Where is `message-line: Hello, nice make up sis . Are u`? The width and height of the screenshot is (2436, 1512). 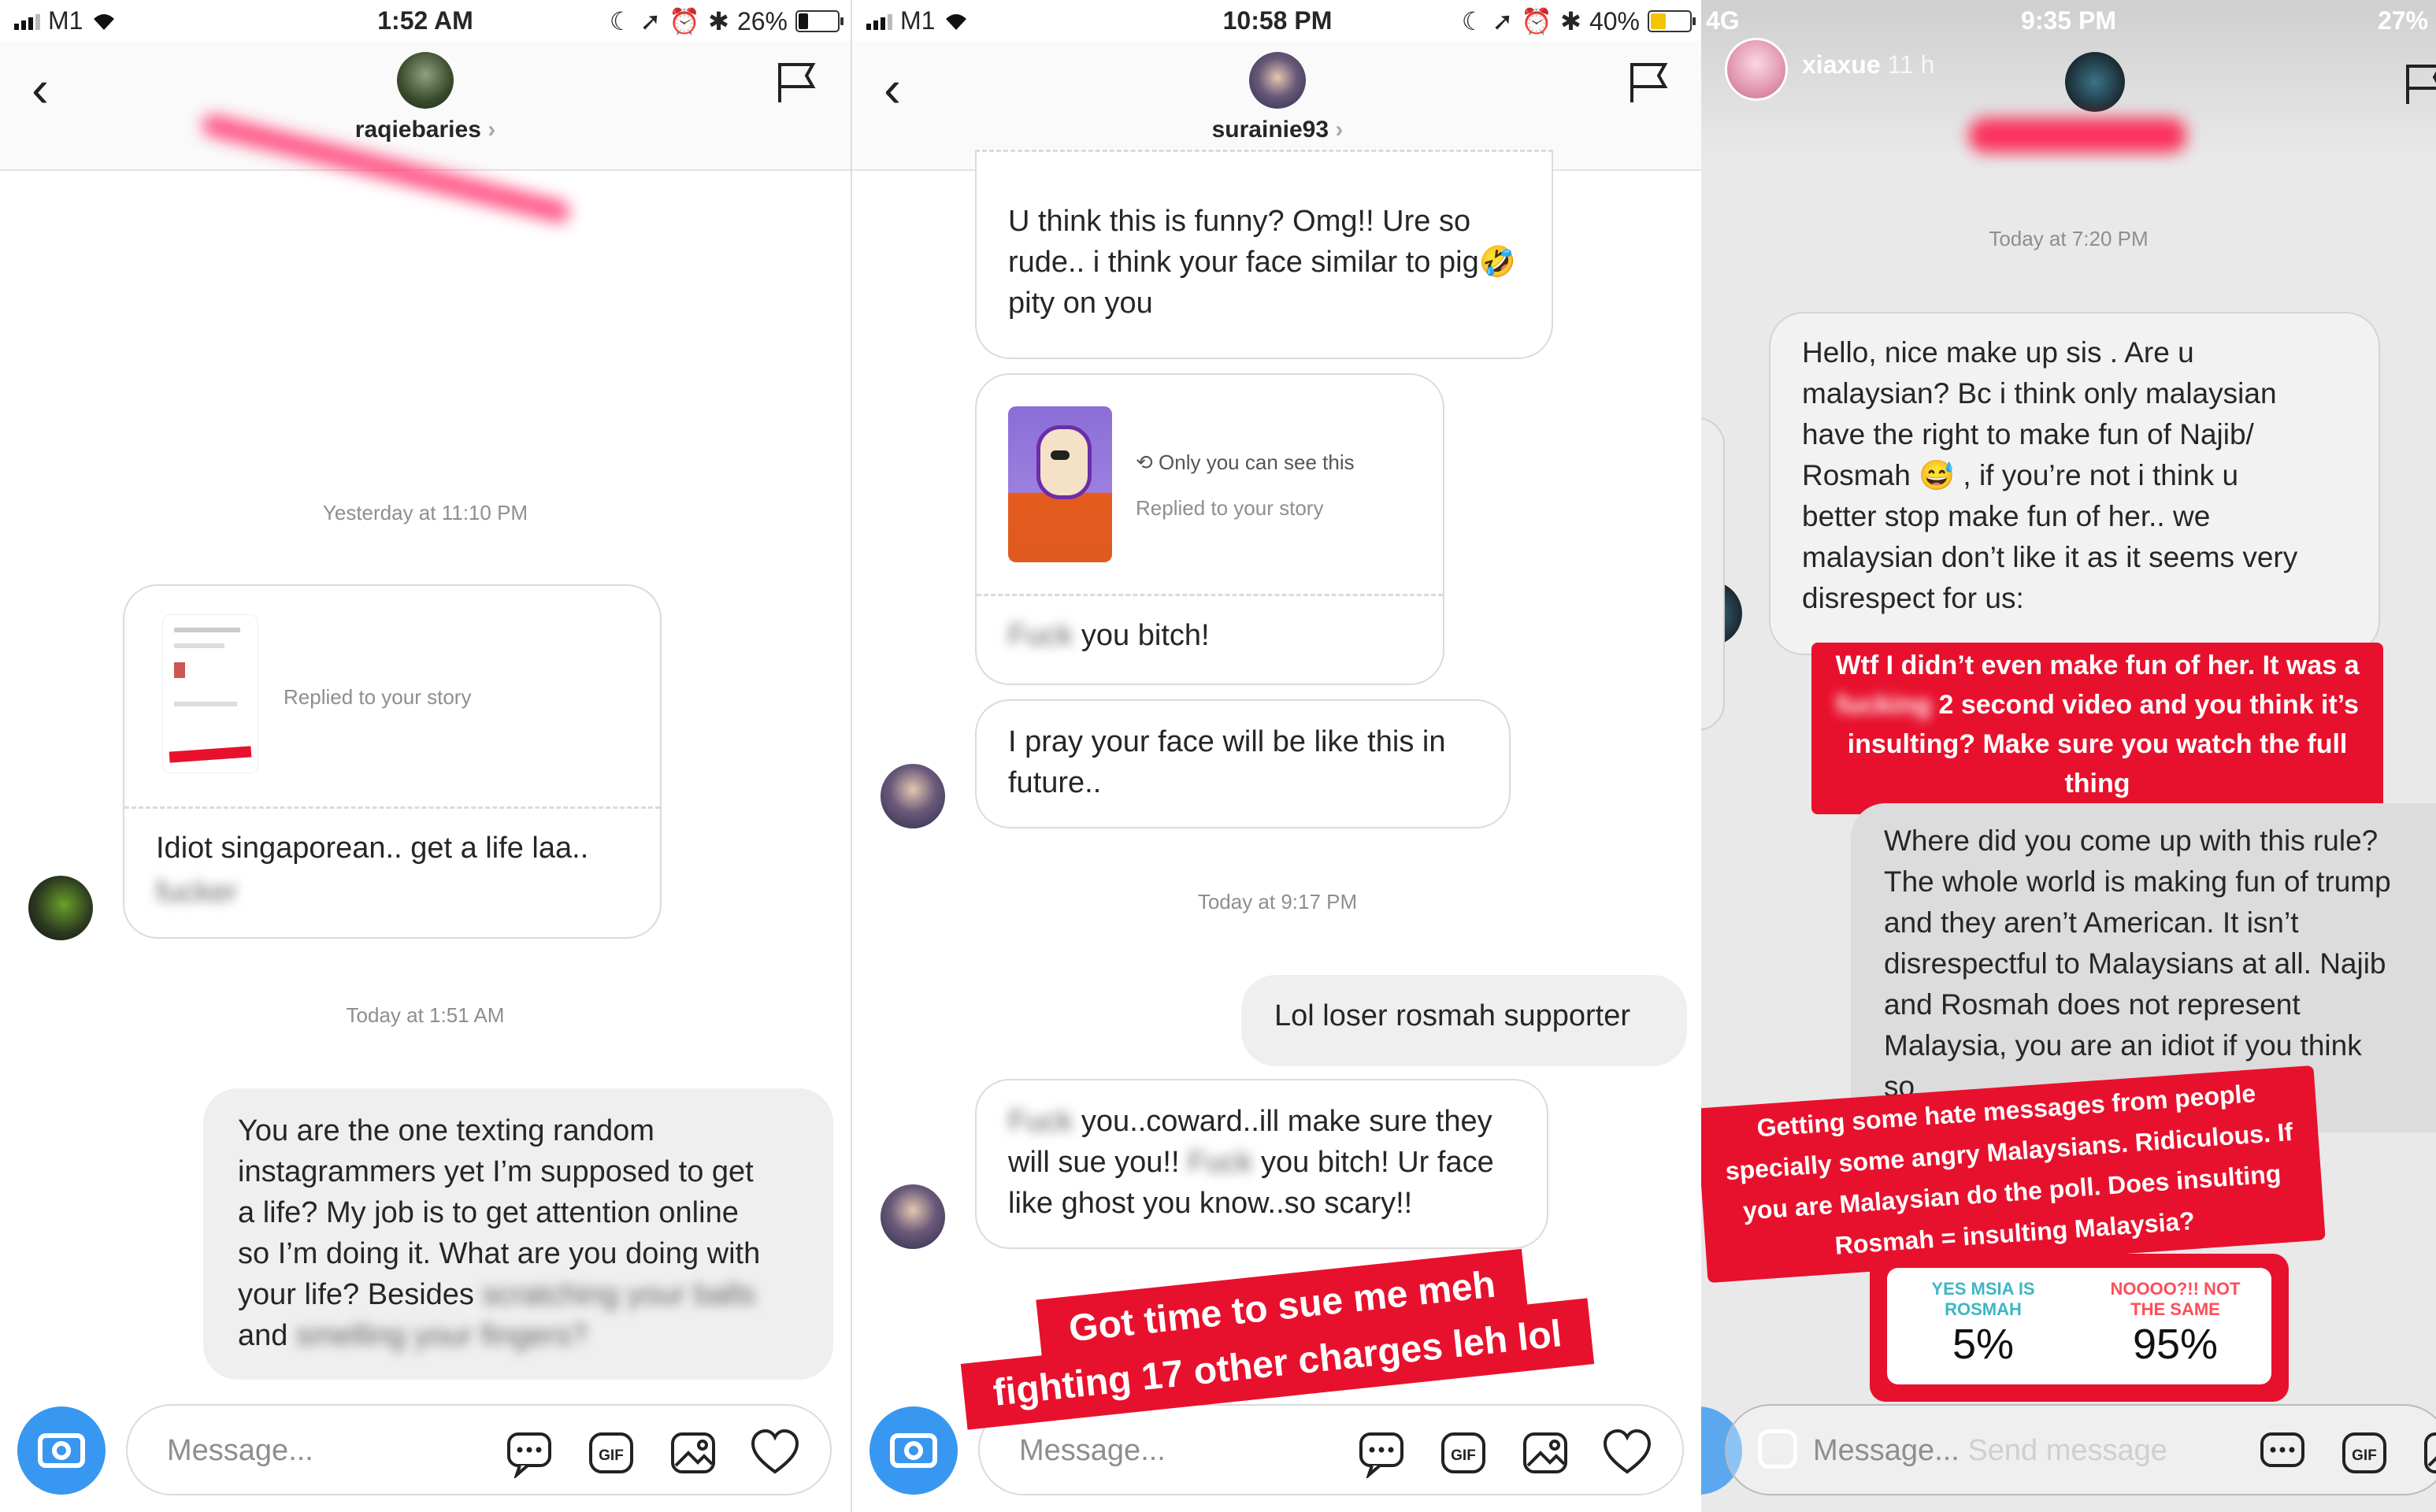 message-line: Hello, nice make up sis . Are u is located at coordinates (1998, 352).